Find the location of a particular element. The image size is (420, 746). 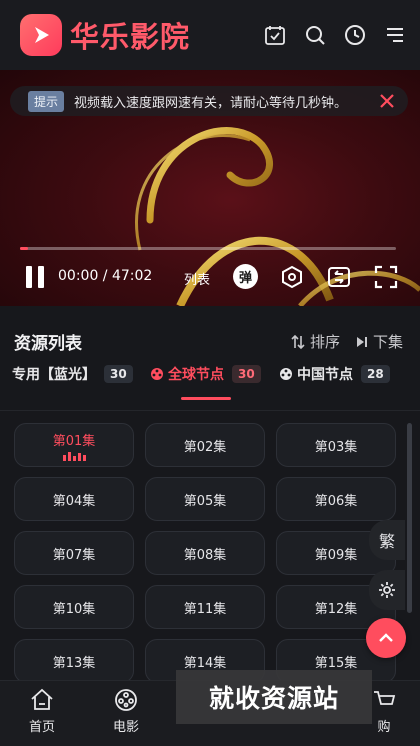

tip-badge: 提示 is located at coordinates (46, 101).